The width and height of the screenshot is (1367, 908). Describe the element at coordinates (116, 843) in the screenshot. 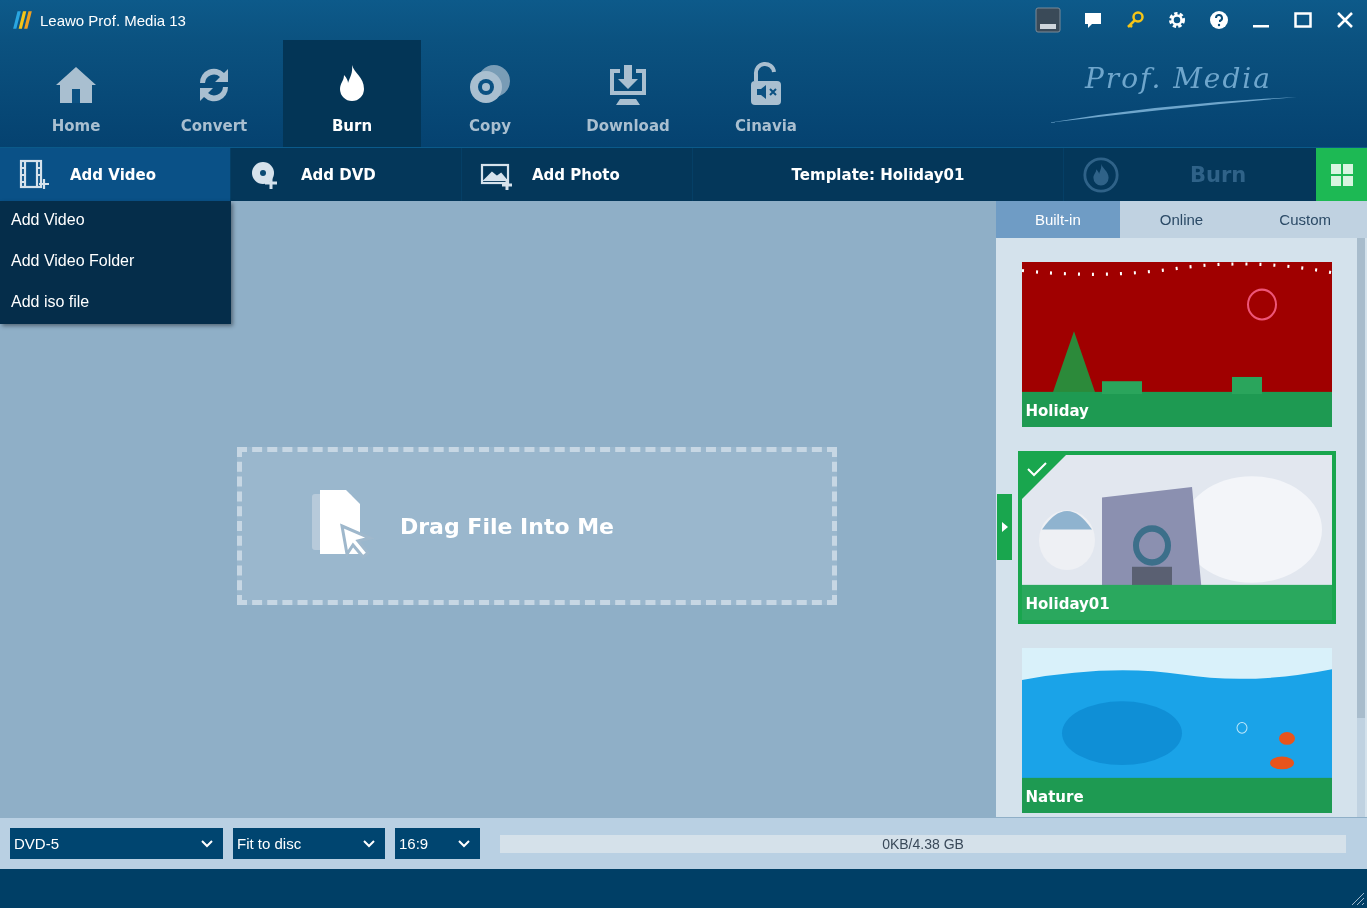

I see `disc-type-dropdown: DVD-5` at that location.